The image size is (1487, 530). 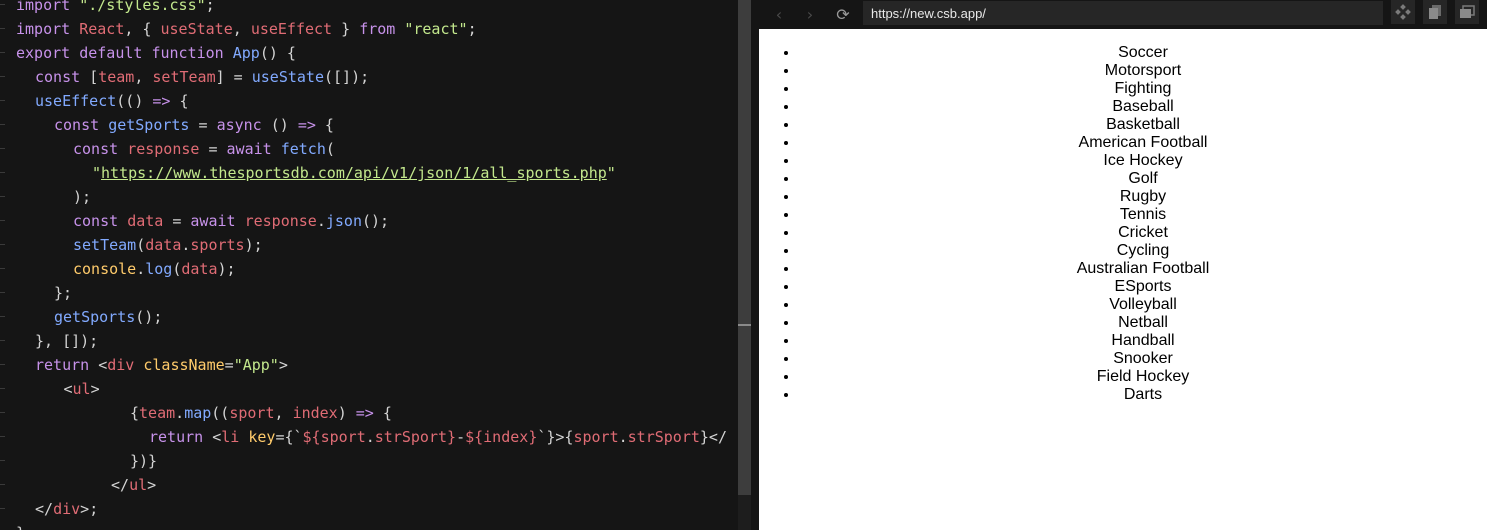 I want to click on back-button: ‹, so click(x=779, y=14).